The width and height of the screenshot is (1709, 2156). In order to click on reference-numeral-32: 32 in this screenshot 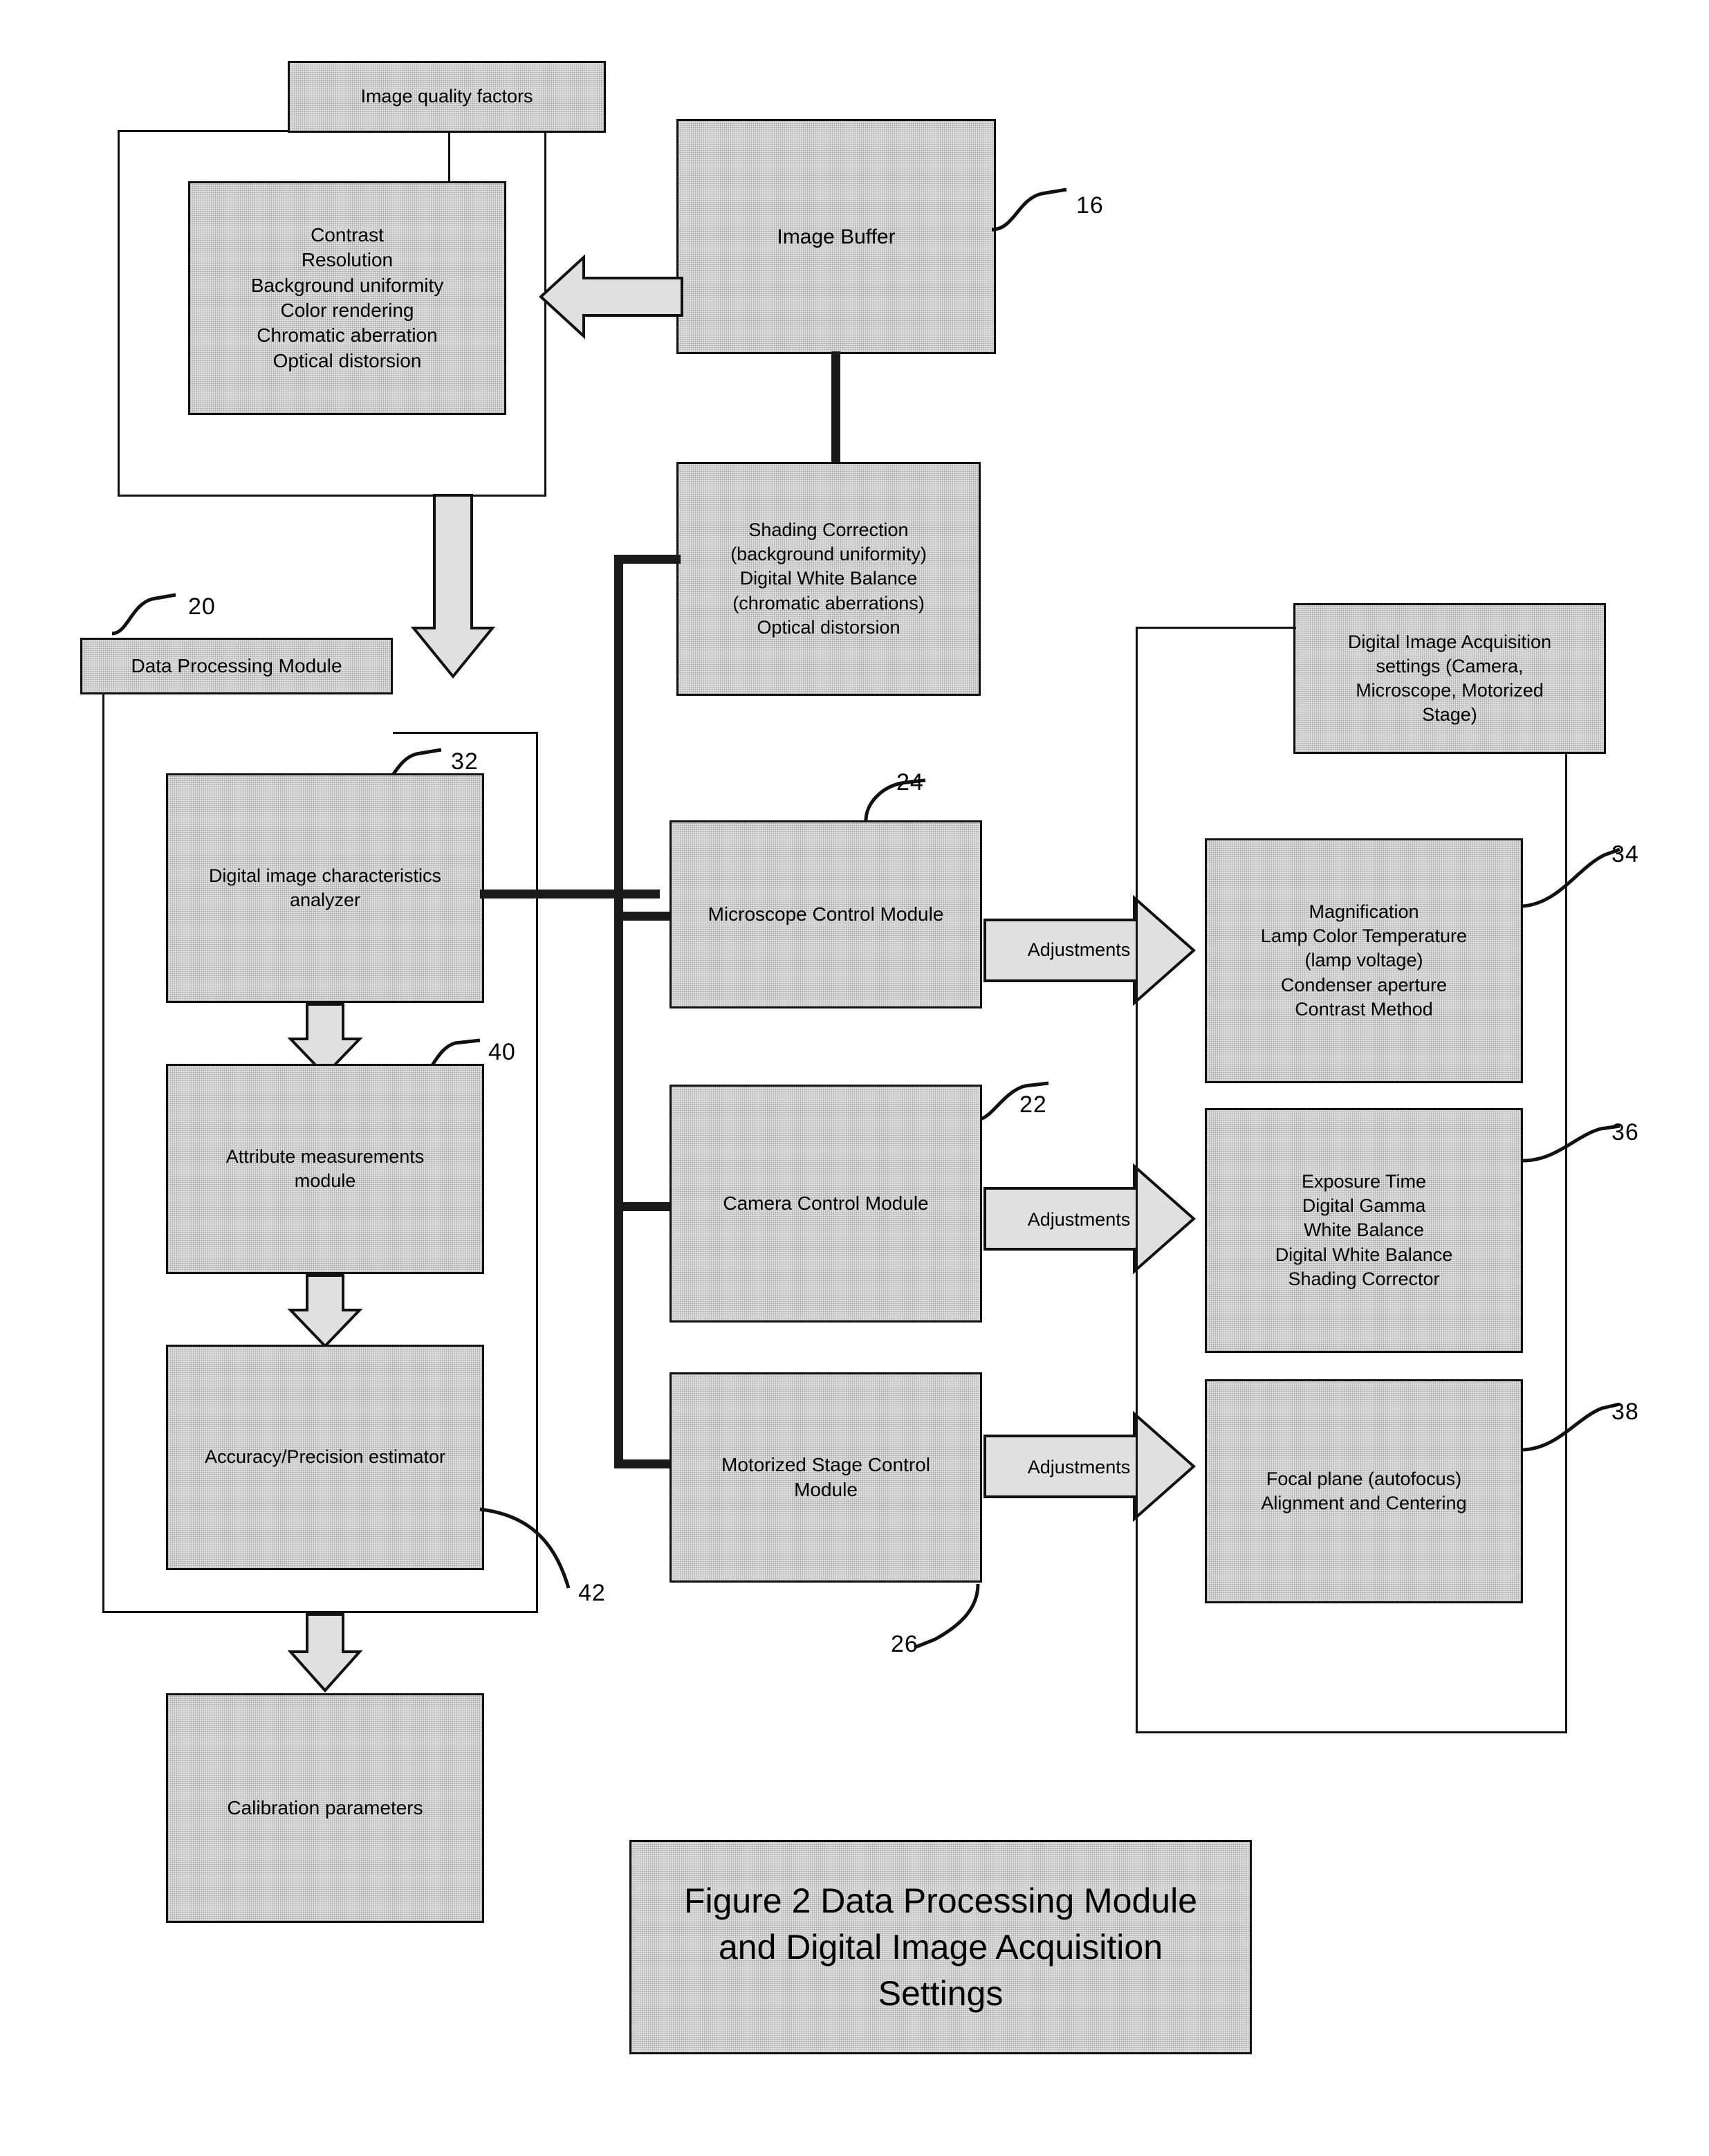, I will do `click(465, 761)`.